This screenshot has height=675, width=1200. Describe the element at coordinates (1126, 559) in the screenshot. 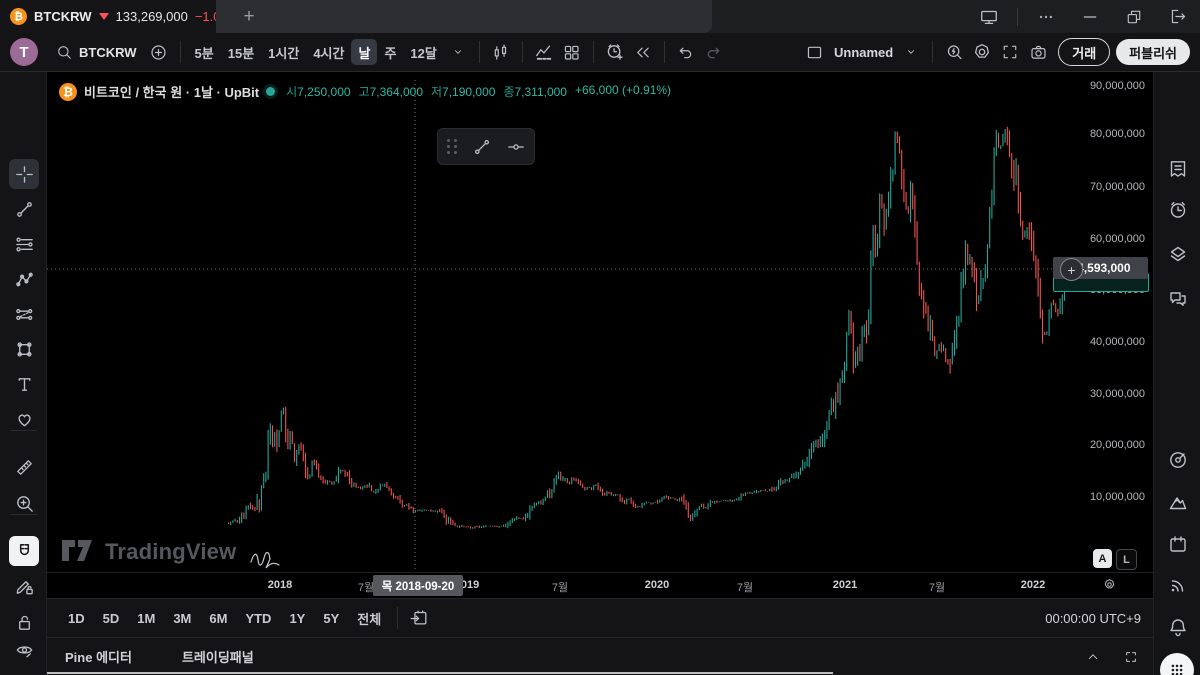

I see `log-scale-button: L` at that location.